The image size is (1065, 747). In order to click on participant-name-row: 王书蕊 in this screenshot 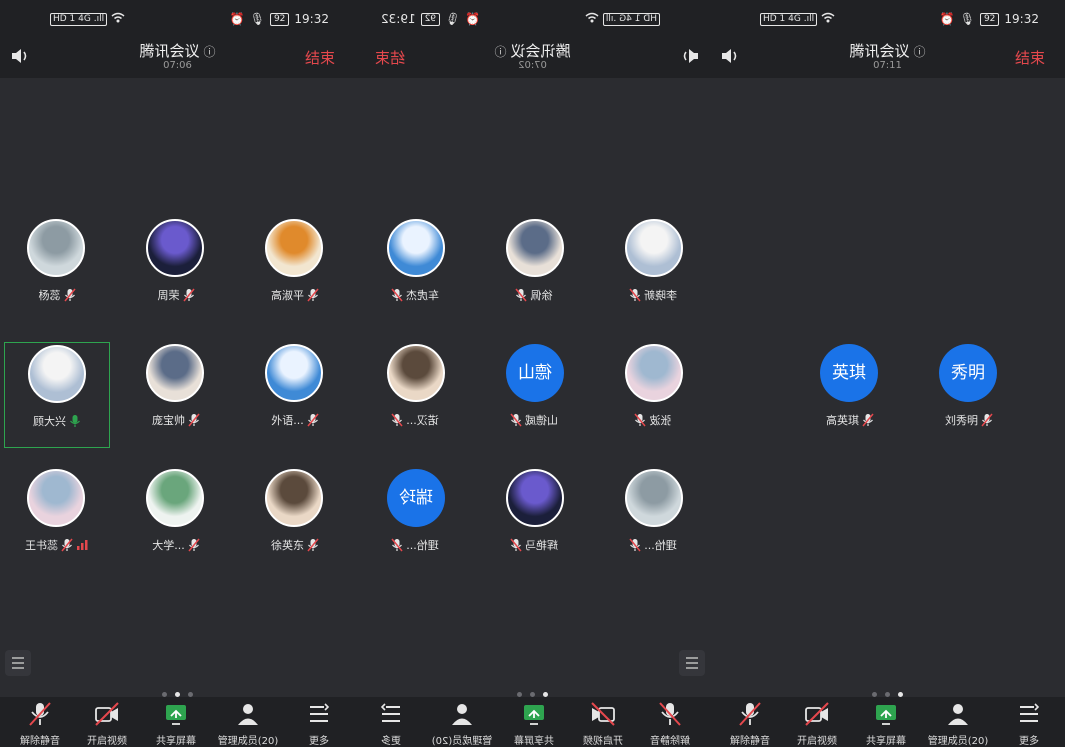, I will do `click(57, 546)`.